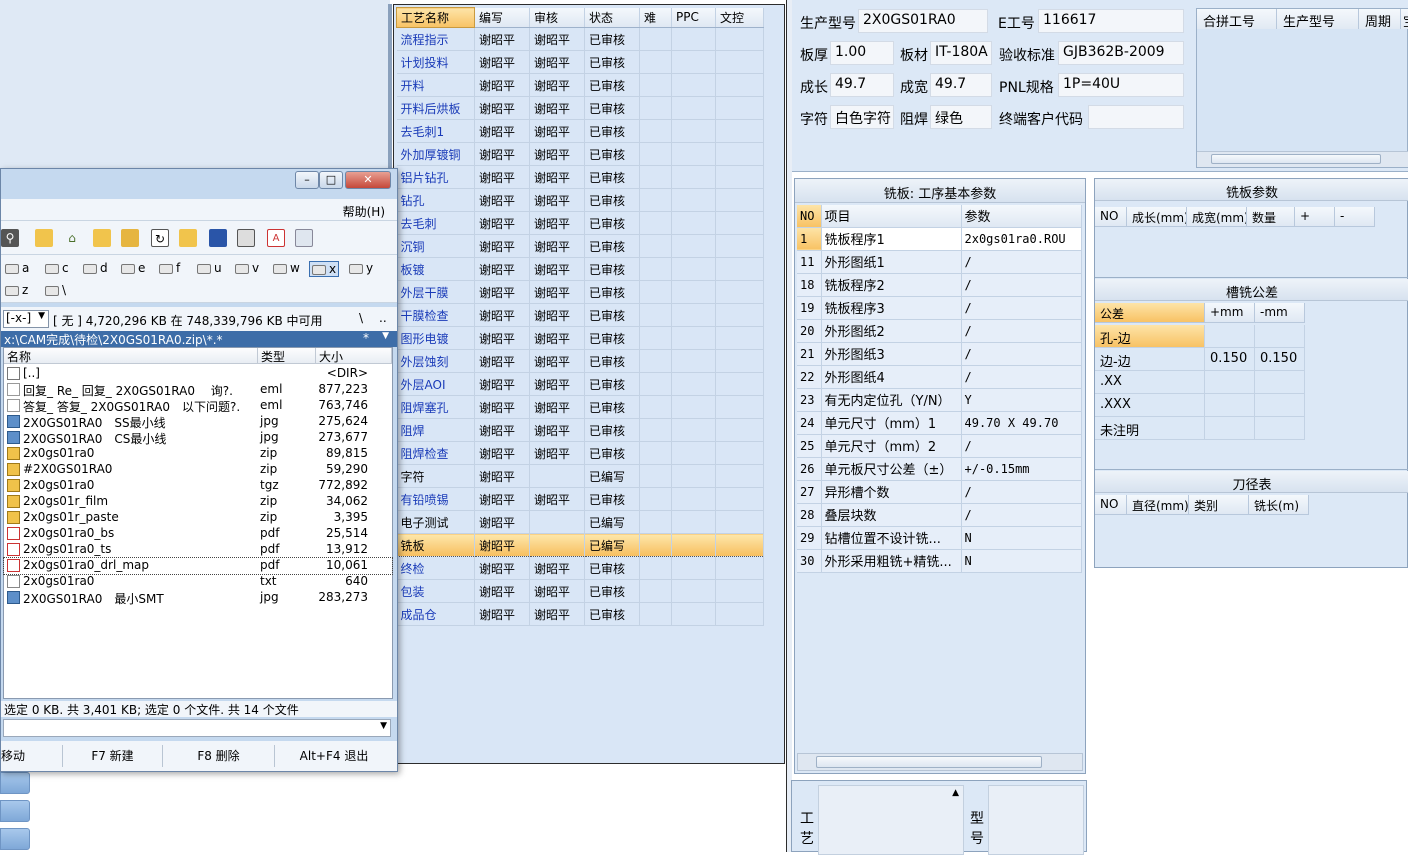 Image resolution: width=1408 pixels, height=855 pixels. I want to click on mill-cell-no: 28, so click(809, 515).